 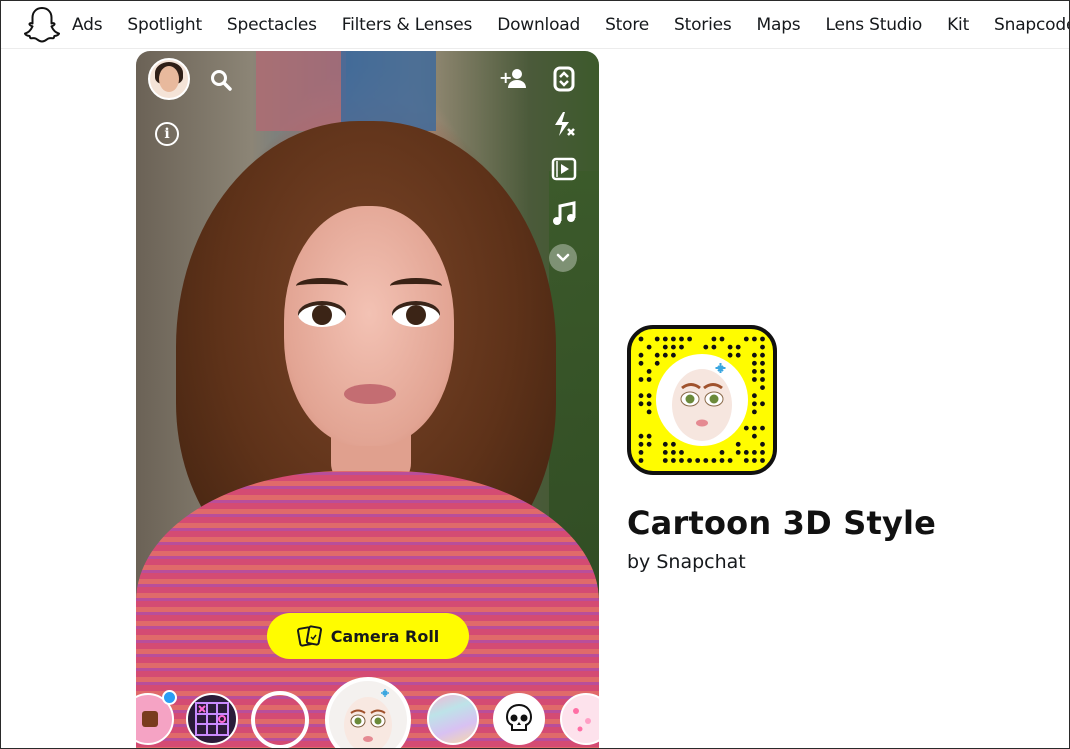 What do you see at coordinates (369, 326) in the screenshot?
I see `cartoon-face` at bounding box center [369, 326].